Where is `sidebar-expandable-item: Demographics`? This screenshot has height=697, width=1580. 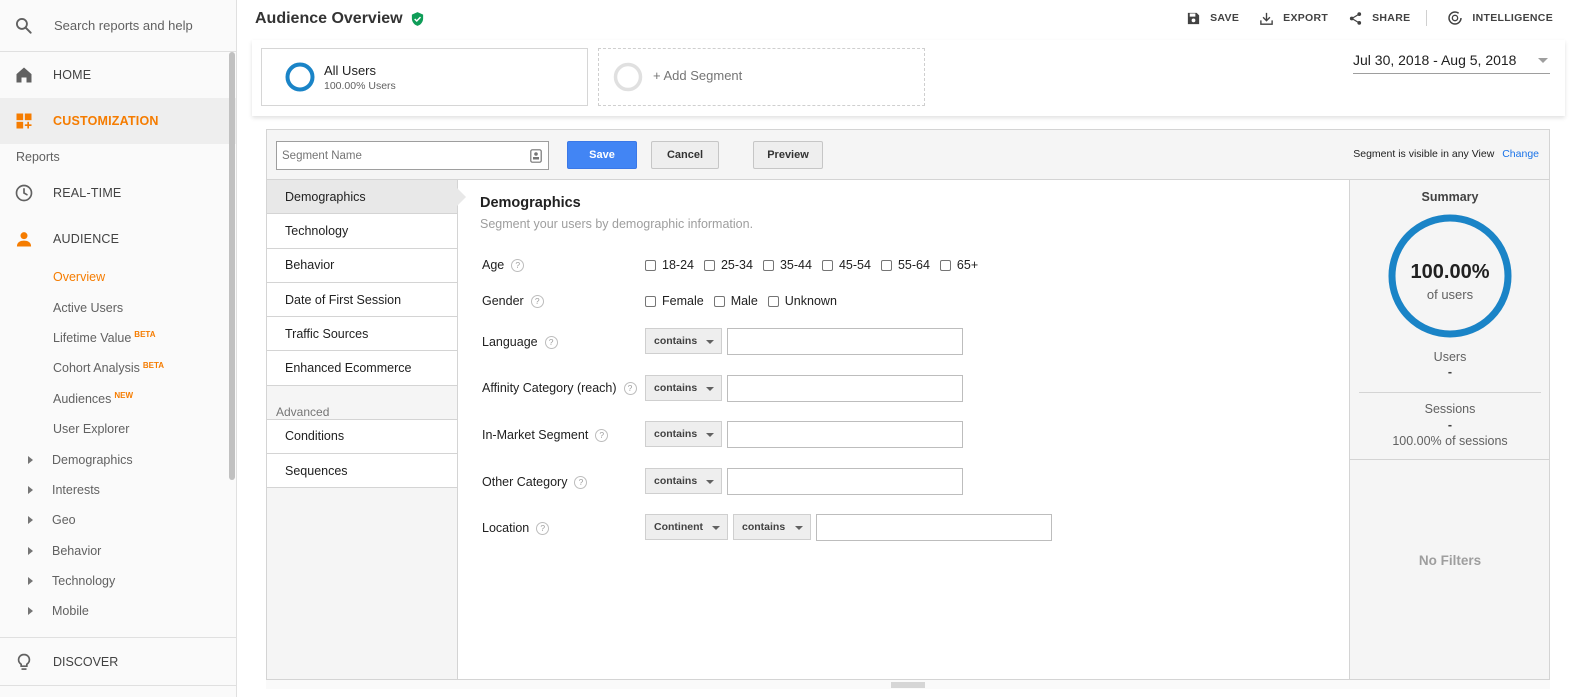 sidebar-expandable-item: Demographics is located at coordinates (118, 459).